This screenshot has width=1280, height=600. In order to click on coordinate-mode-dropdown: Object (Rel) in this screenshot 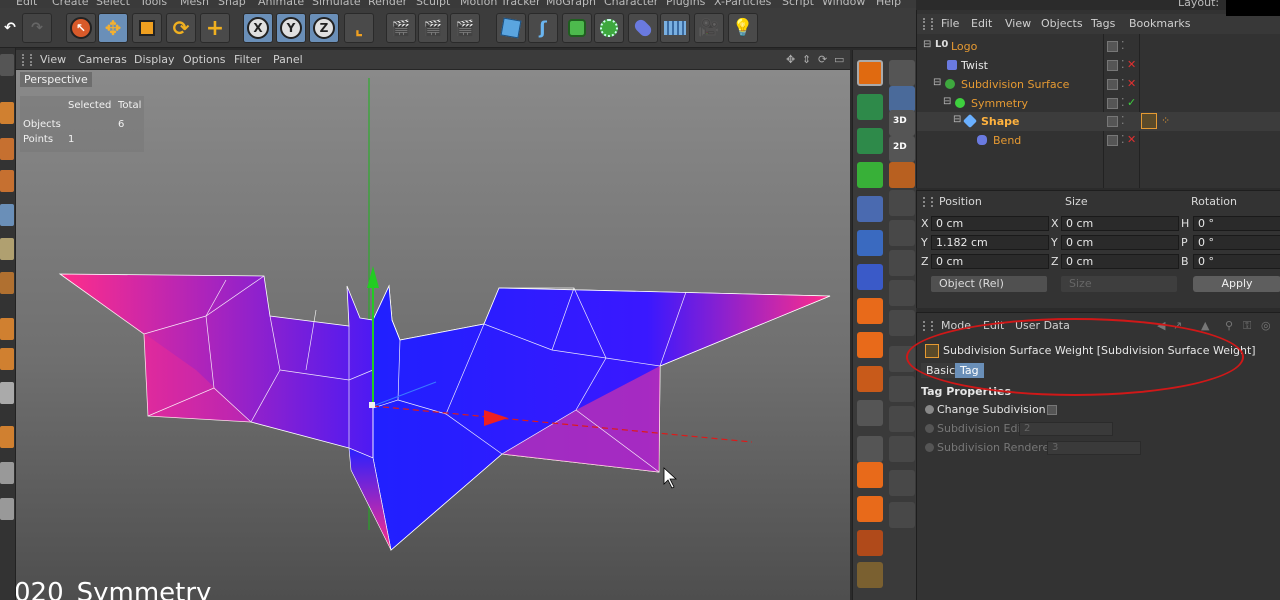, I will do `click(989, 284)`.